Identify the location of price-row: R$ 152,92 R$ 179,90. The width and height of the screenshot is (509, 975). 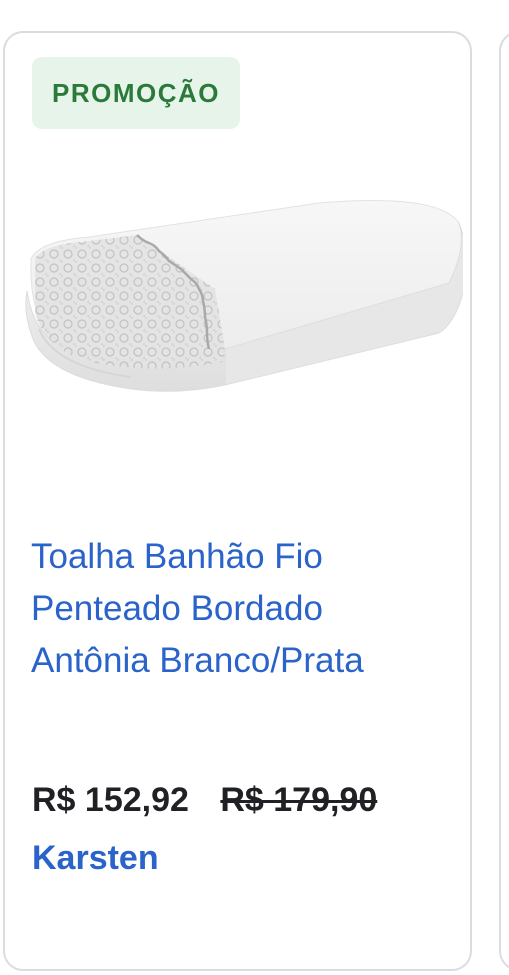
(204, 800).